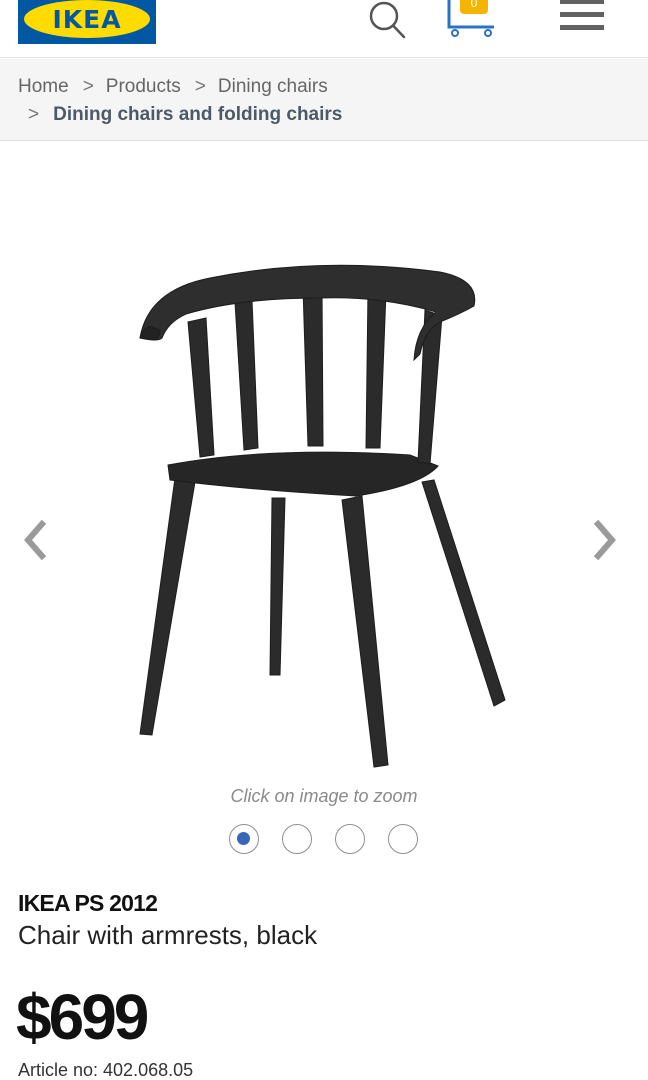  Describe the element at coordinates (273, 86) in the screenshot. I see `breadcrumb-dining-chairs: Dining chairs` at that location.